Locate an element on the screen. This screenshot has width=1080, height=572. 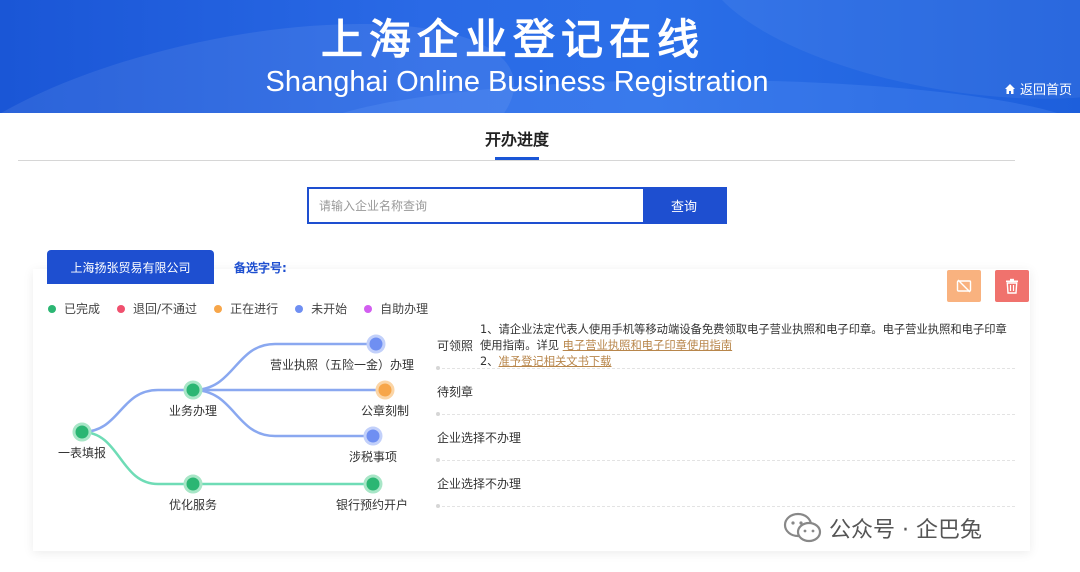
legend-item: 退回/不通过 is located at coordinates (157, 308).